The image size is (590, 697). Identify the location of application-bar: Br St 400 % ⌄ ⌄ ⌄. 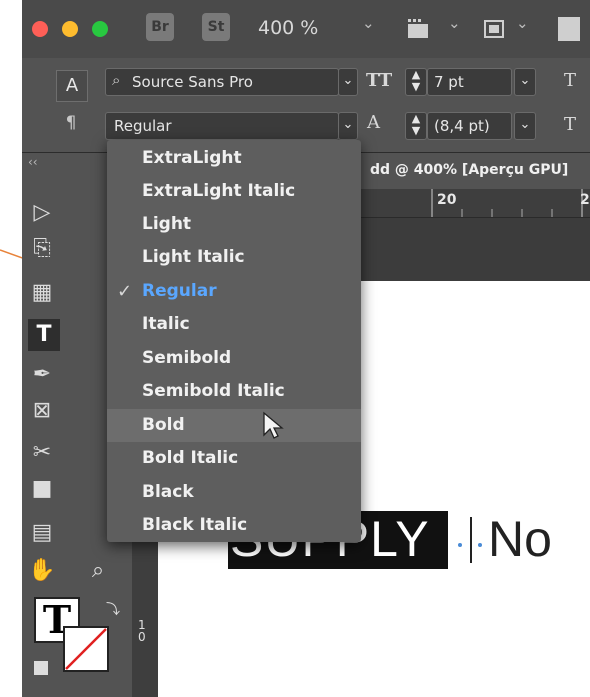
(306, 29).